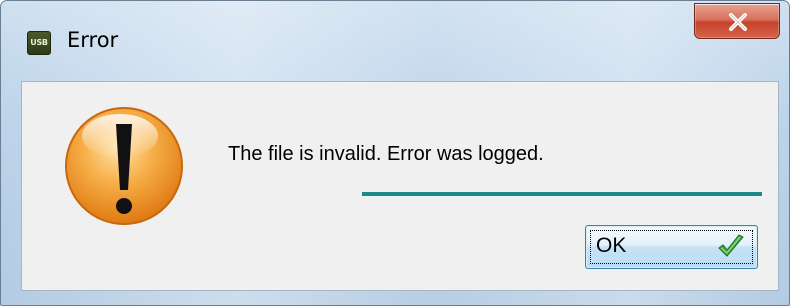  What do you see at coordinates (39, 43) in the screenshot?
I see `usb-app-icon: USB` at bounding box center [39, 43].